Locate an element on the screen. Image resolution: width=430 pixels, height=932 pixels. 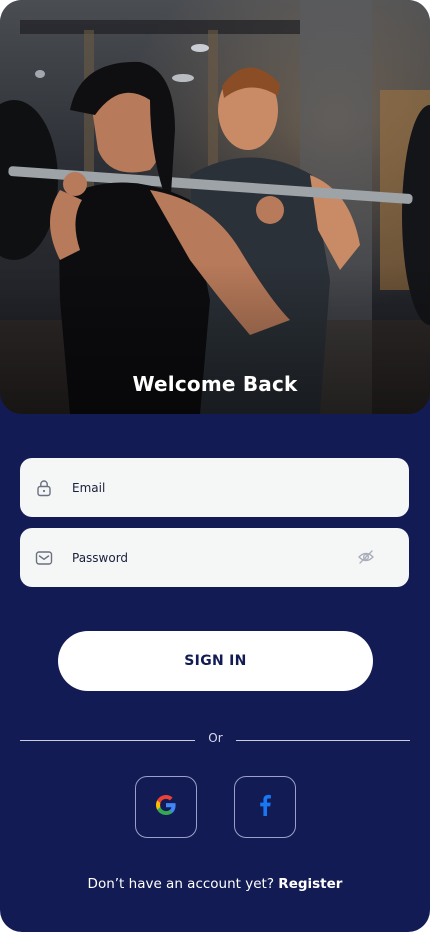
mail-icon is located at coordinates (44, 558).